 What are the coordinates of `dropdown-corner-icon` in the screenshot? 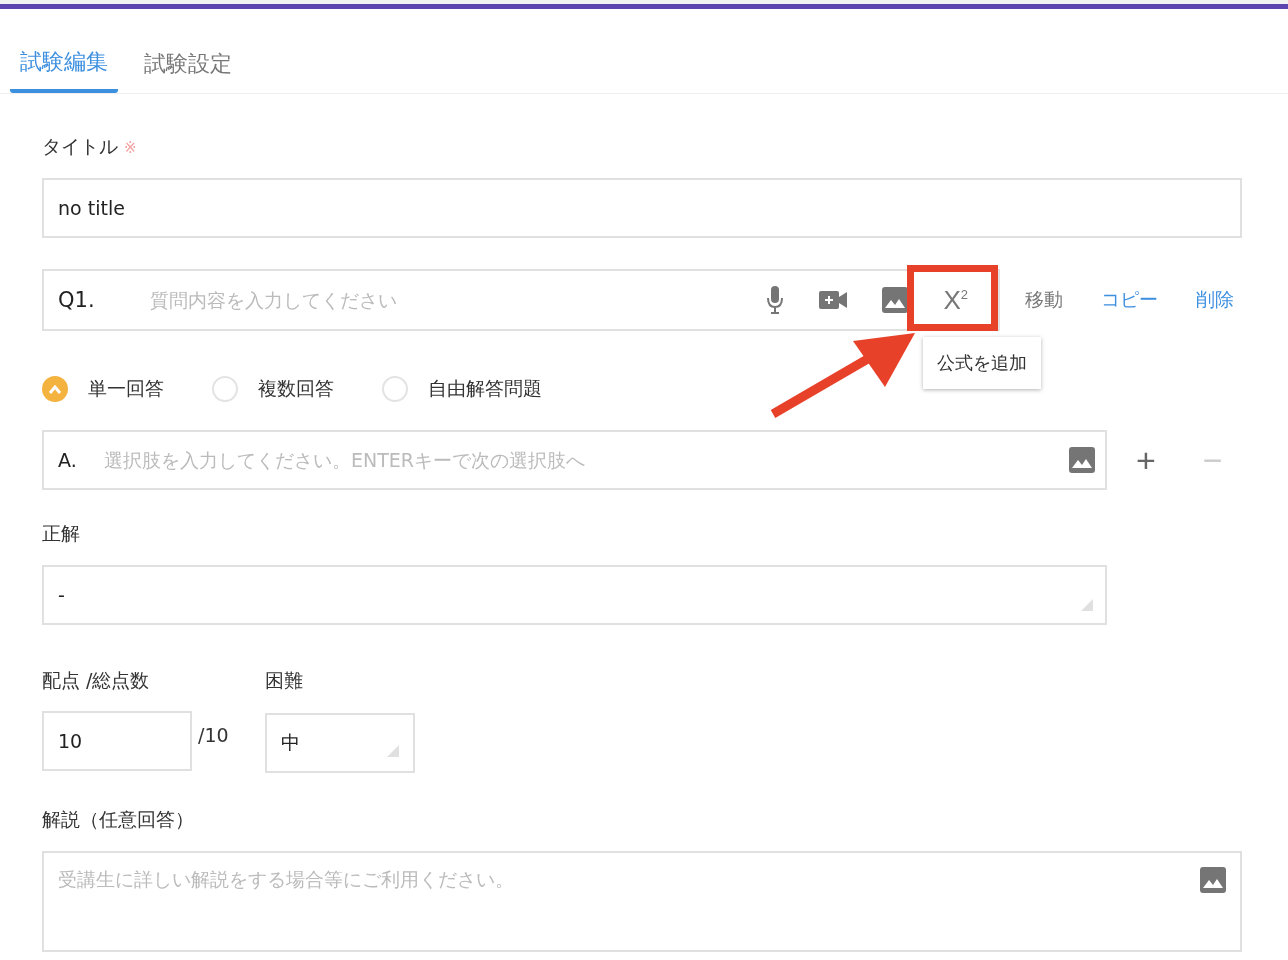 It's located at (393, 751).